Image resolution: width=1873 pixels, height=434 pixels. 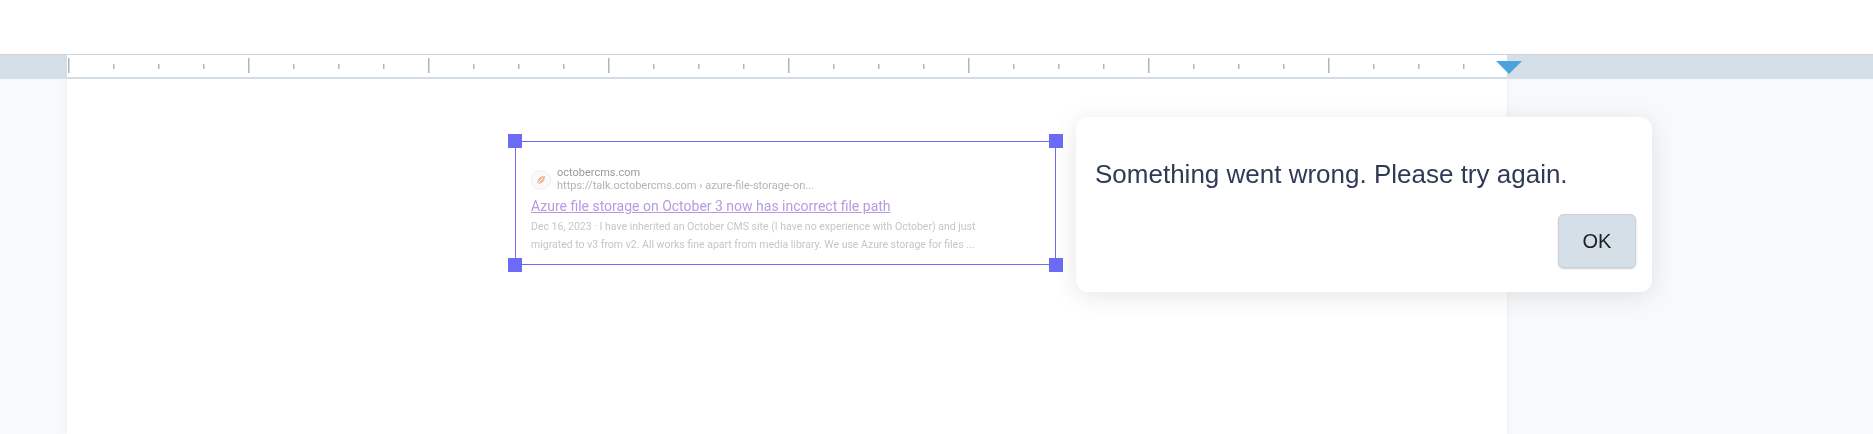 I want to click on leaf-icon, so click(x=541, y=179).